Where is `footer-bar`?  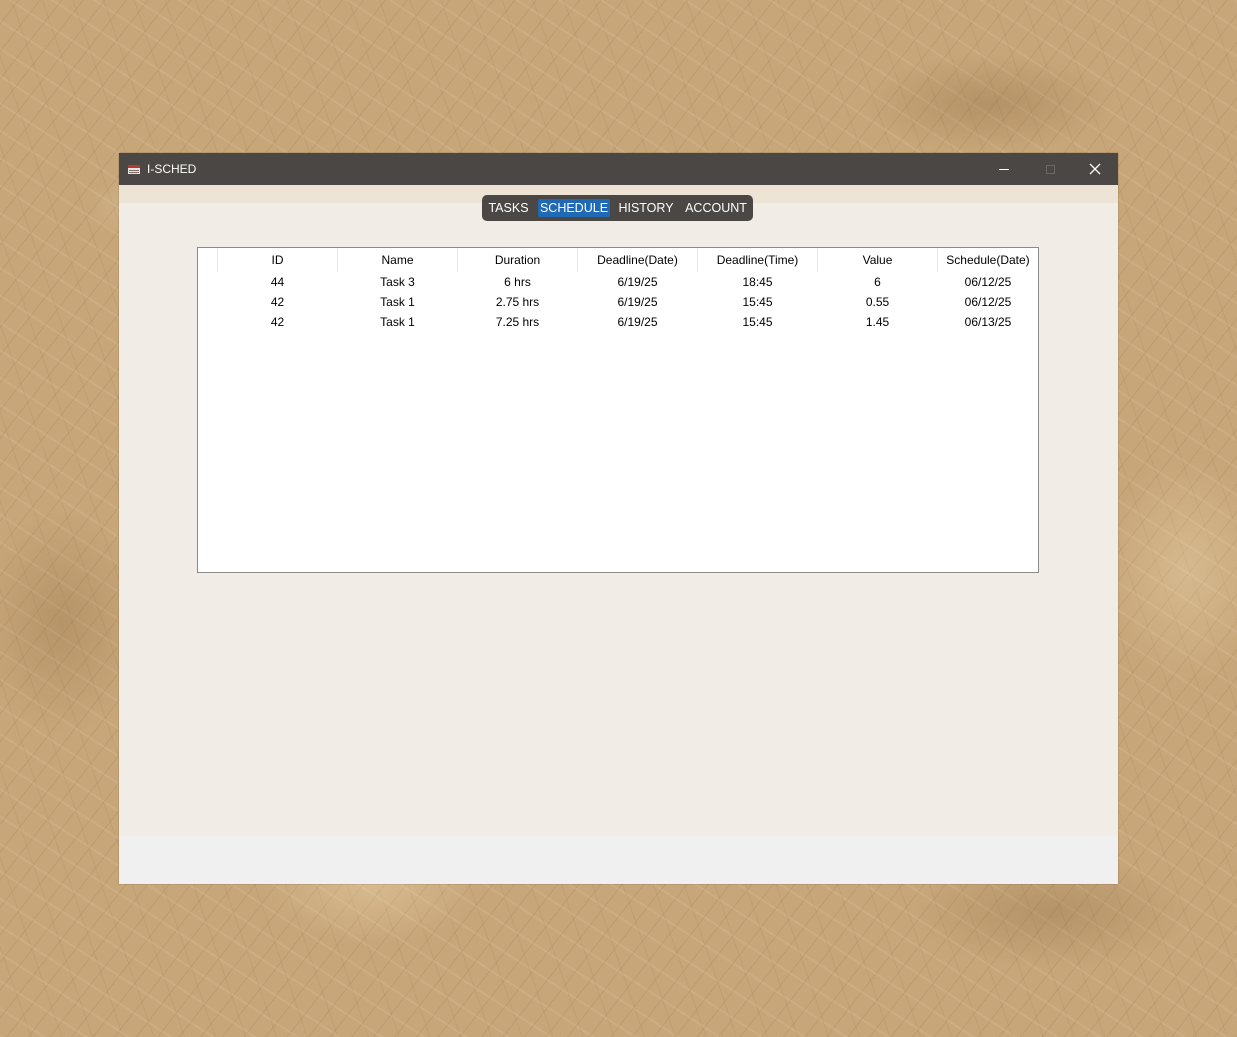 footer-bar is located at coordinates (618, 860).